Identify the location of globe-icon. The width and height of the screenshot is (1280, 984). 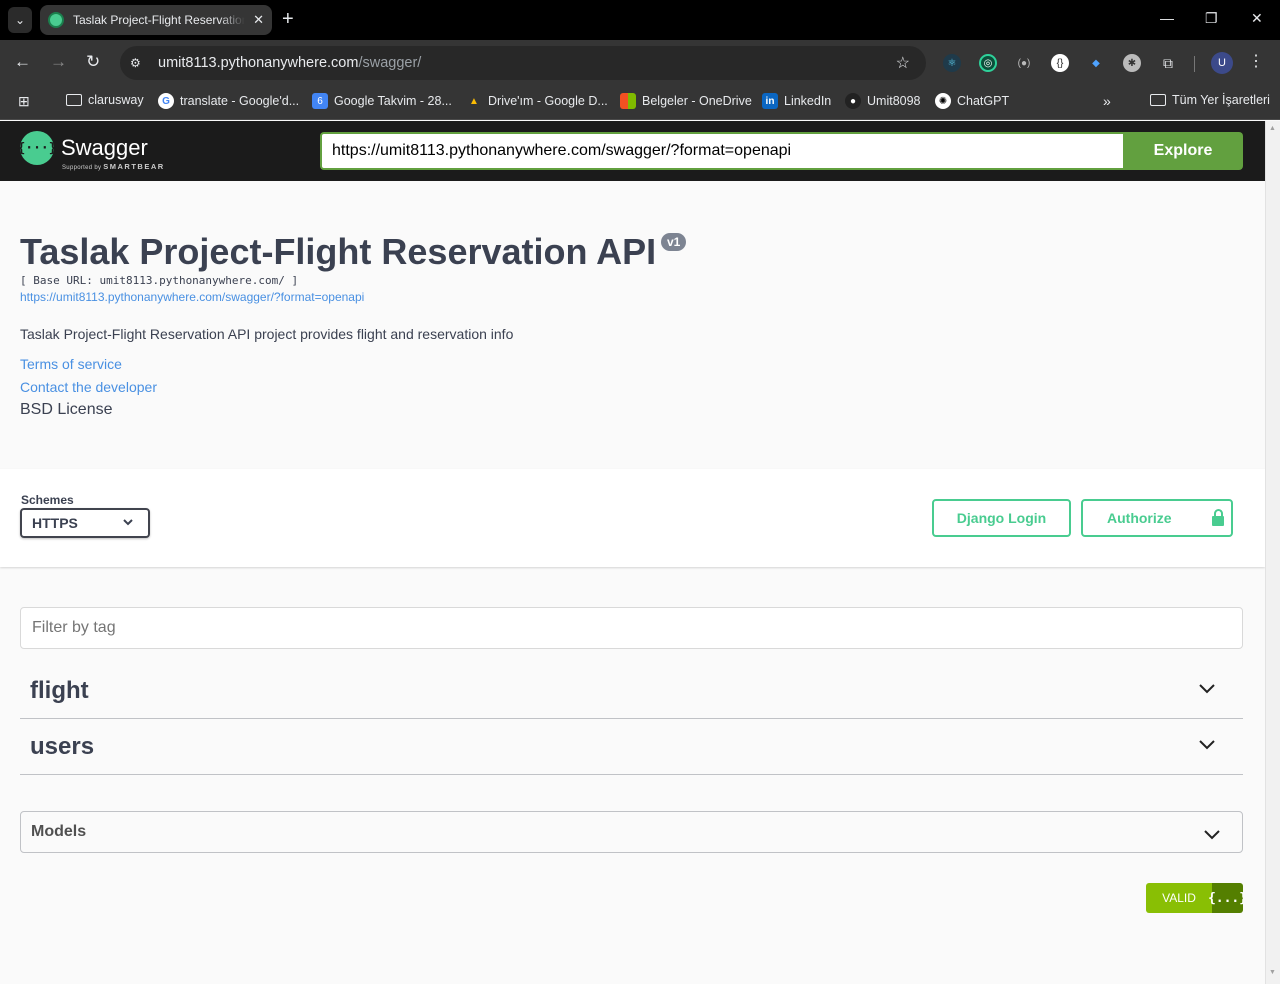
(56, 20).